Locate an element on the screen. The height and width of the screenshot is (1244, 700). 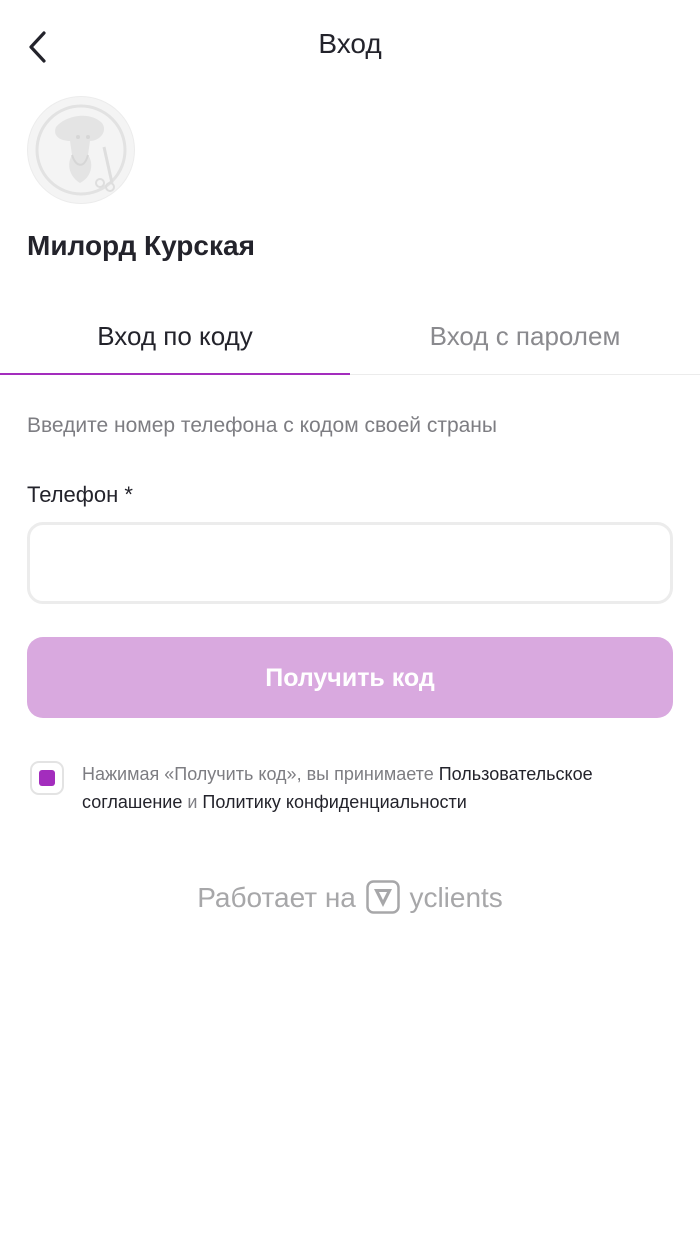
company-logo is located at coordinates (81, 150).